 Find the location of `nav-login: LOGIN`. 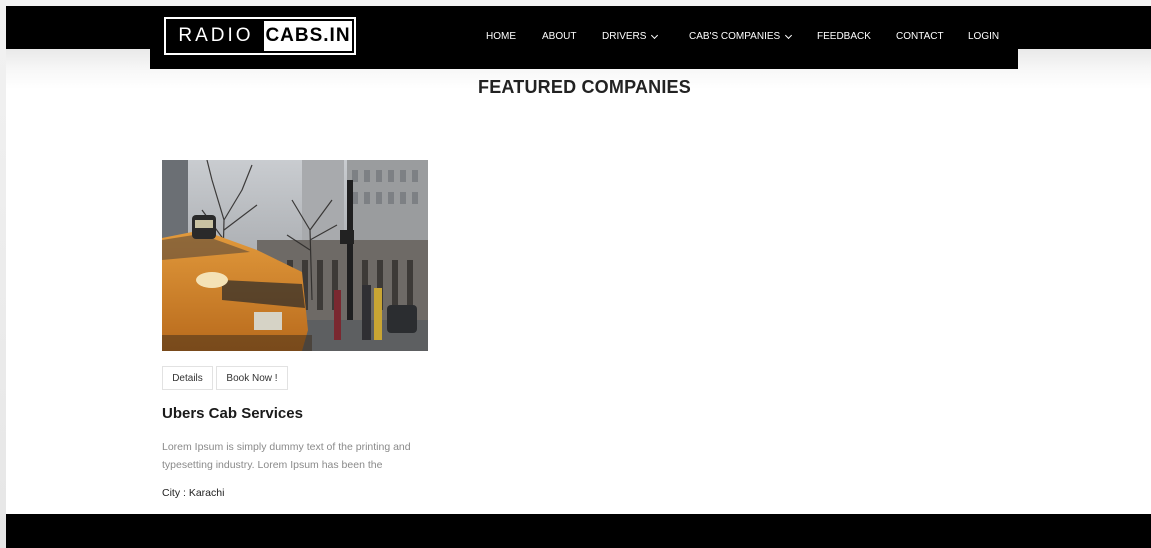

nav-login: LOGIN is located at coordinates (983, 36).